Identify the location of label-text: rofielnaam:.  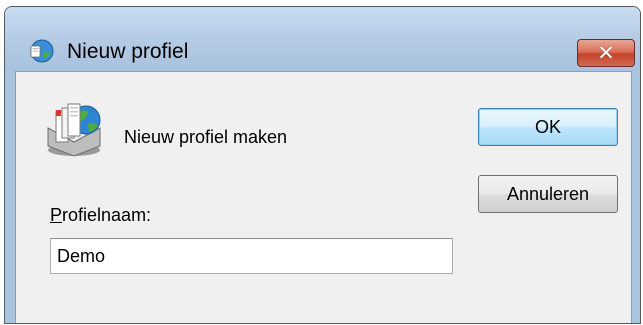
(107, 215).